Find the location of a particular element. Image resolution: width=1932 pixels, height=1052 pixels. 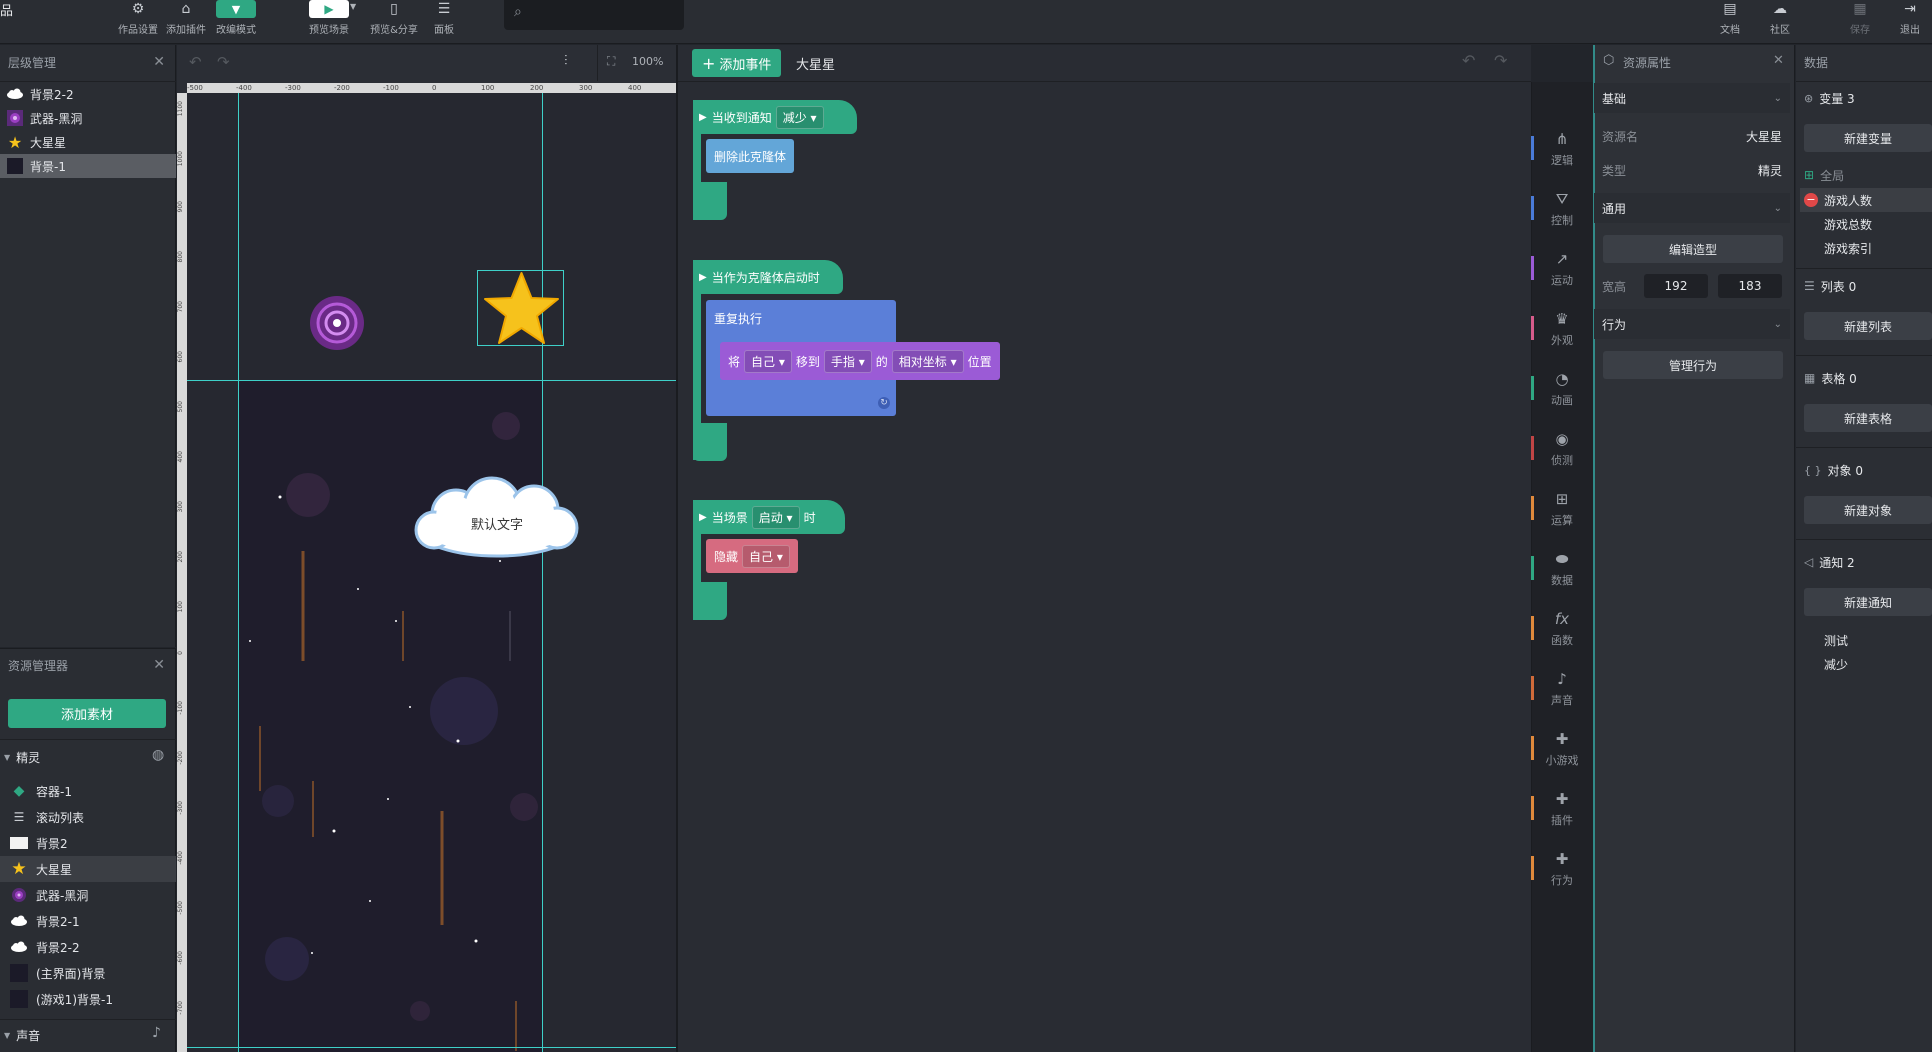

new-notice-button: 新建通知 is located at coordinates (1868, 602).